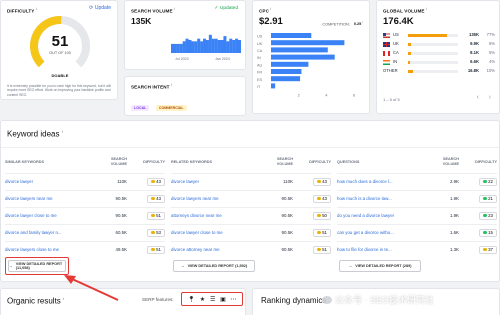 The width and height of the screenshot is (500, 315). I want to click on global-row: US 135K 77%, so click(439, 35).